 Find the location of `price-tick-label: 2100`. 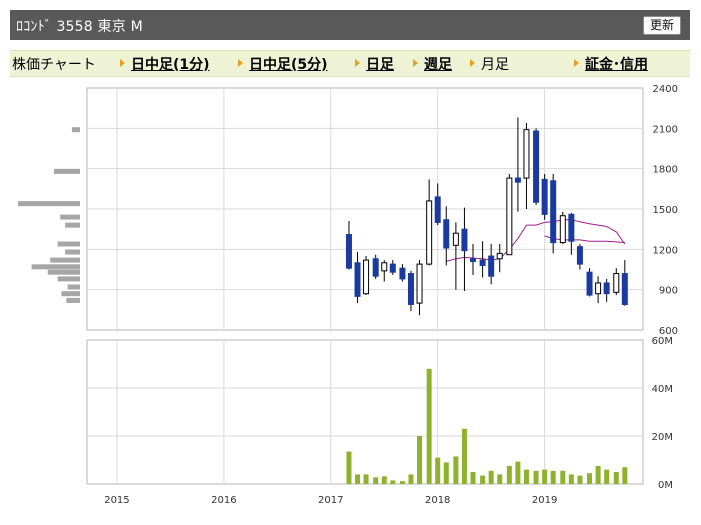

price-tick-label: 2100 is located at coordinates (665, 129).